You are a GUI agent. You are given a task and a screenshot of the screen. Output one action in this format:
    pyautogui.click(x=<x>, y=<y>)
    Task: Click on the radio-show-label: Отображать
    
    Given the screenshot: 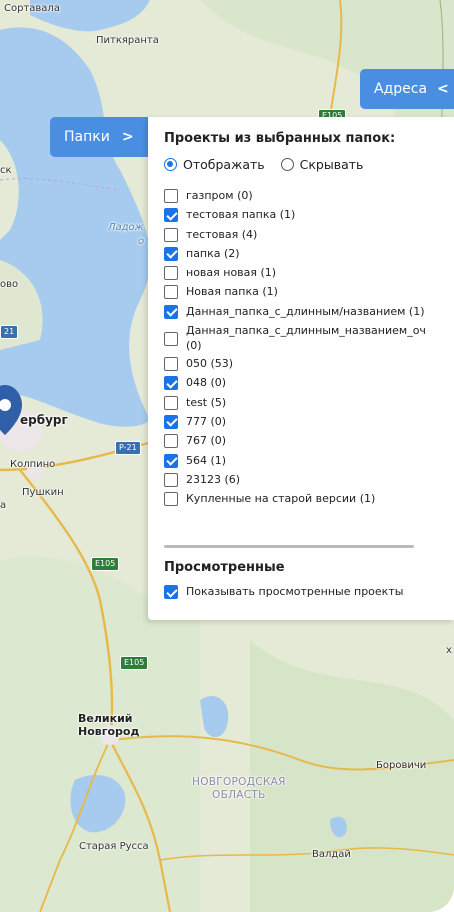 What is the action you would take?
    pyautogui.click(x=224, y=164)
    